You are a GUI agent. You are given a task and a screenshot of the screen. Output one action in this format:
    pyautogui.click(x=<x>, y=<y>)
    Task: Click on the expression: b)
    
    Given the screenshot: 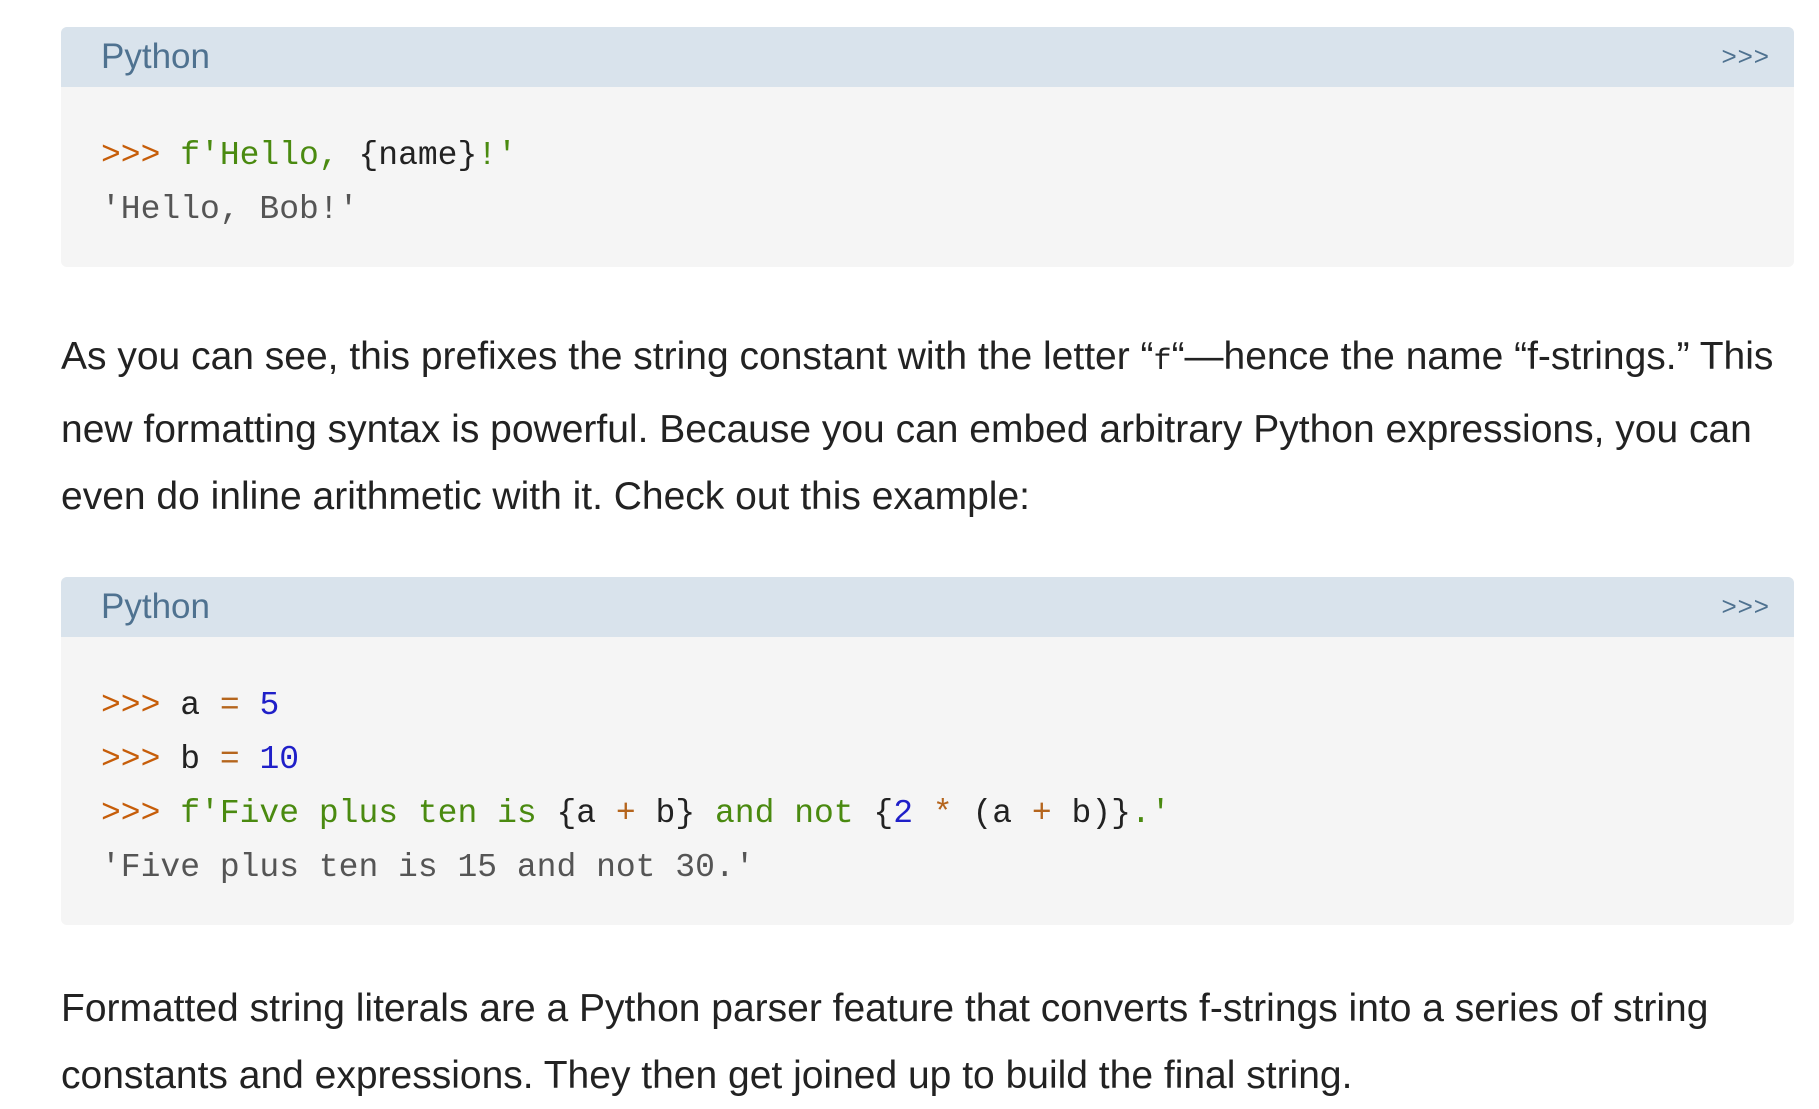 What is the action you would take?
    pyautogui.click(x=1091, y=813)
    